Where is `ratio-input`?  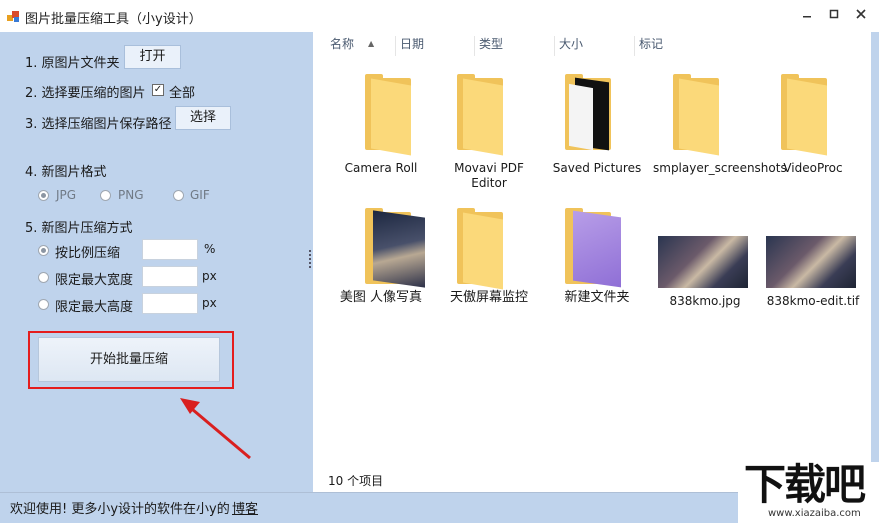
ratio-input is located at coordinates (170, 249).